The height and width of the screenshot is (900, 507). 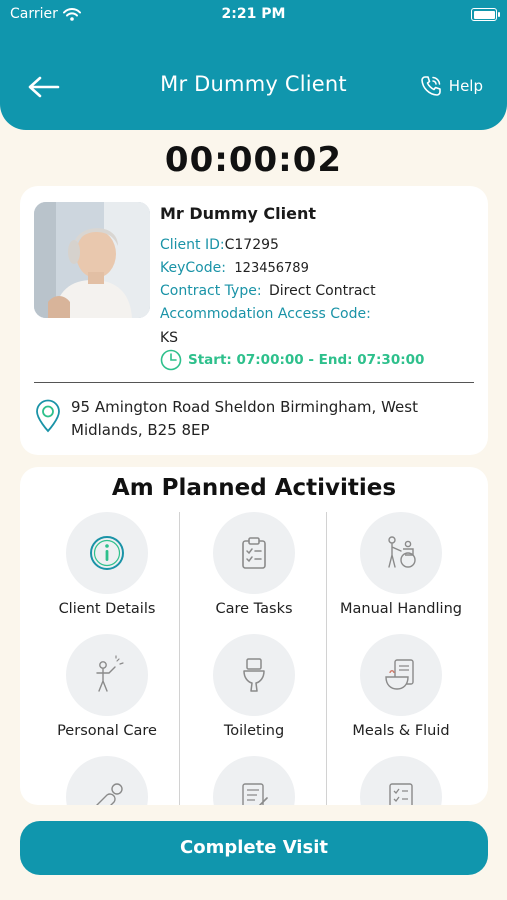 I want to click on activity-care-tasks: Care Tasks, so click(x=254, y=567).